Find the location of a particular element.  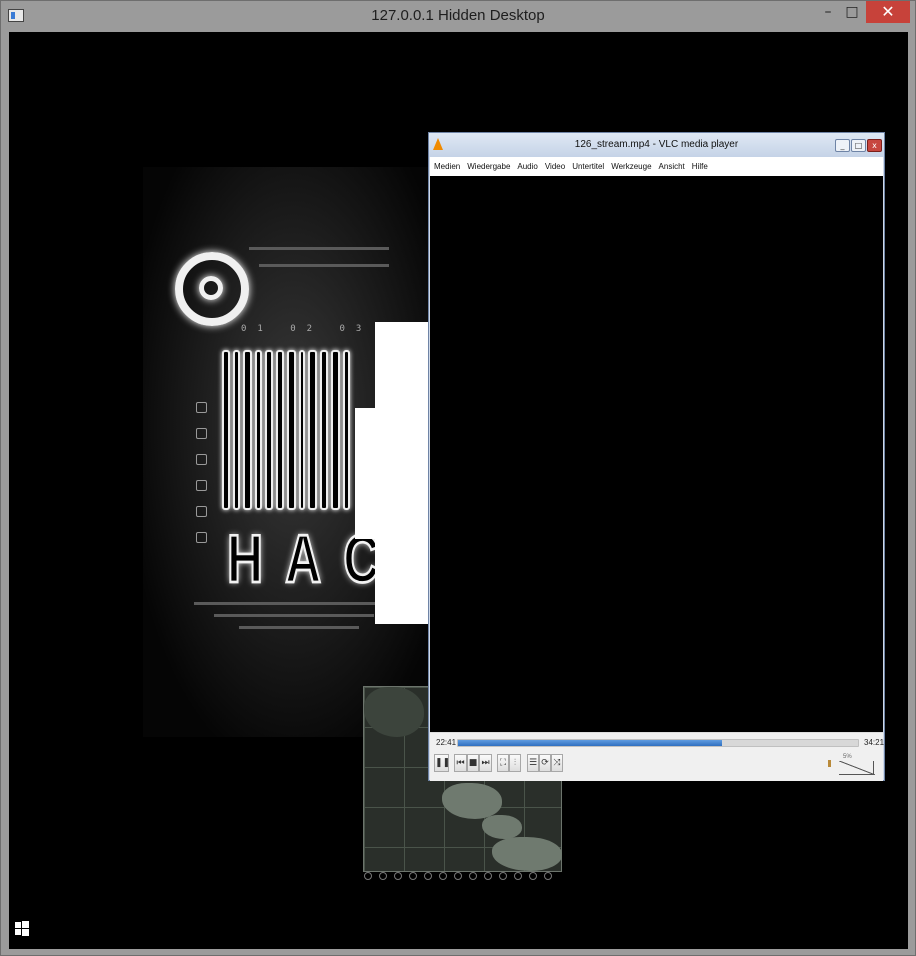

next-button: ⏭ is located at coordinates (485, 763).